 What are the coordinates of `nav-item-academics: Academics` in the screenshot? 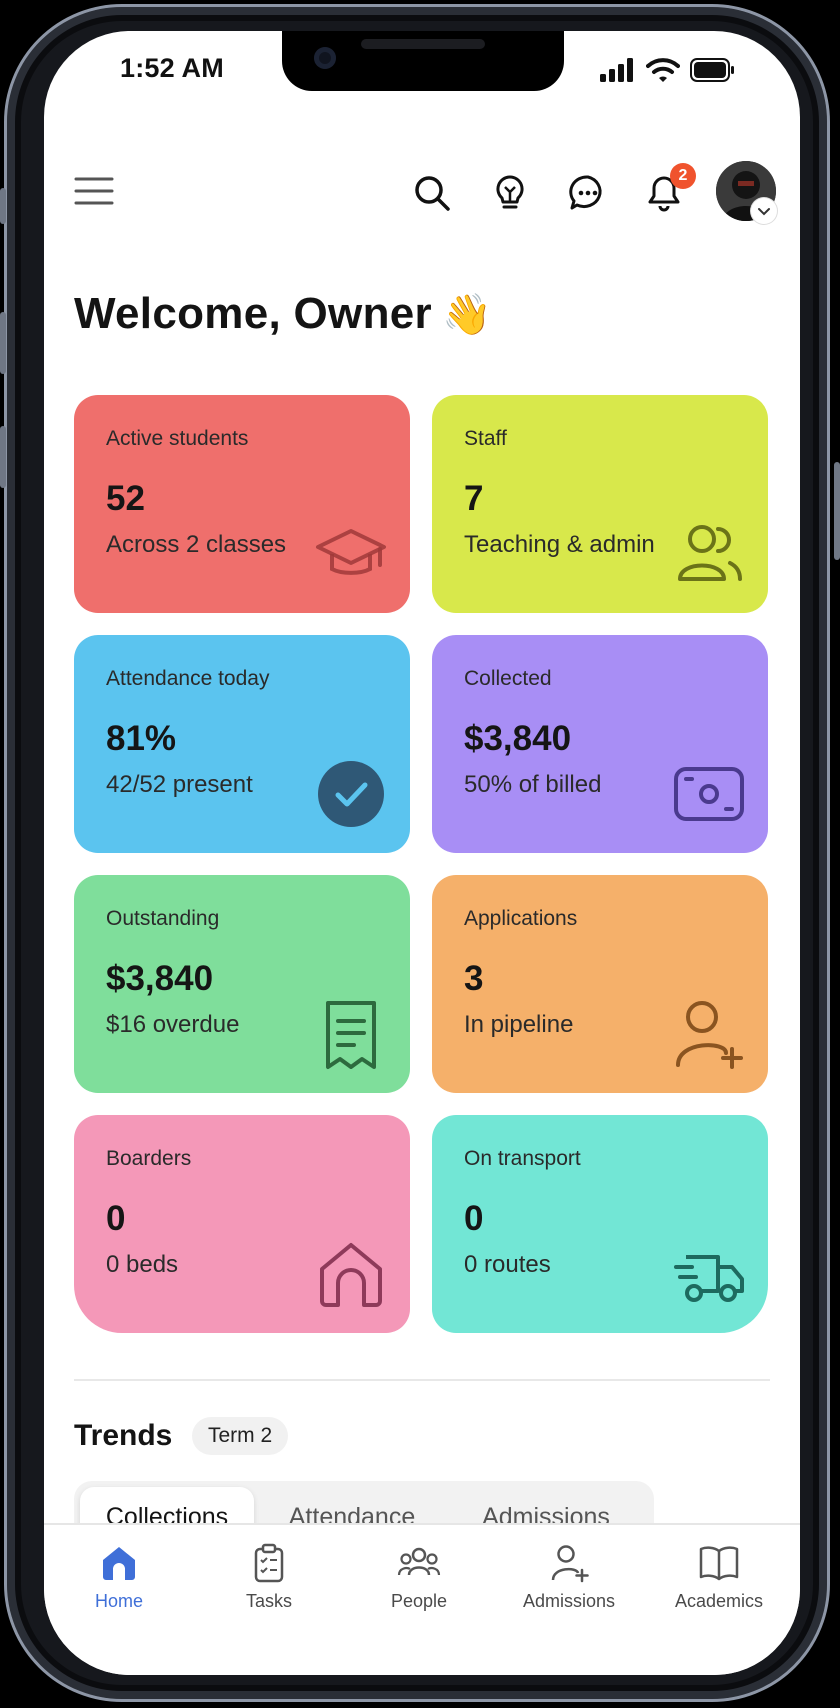 It's located at (719, 1577).